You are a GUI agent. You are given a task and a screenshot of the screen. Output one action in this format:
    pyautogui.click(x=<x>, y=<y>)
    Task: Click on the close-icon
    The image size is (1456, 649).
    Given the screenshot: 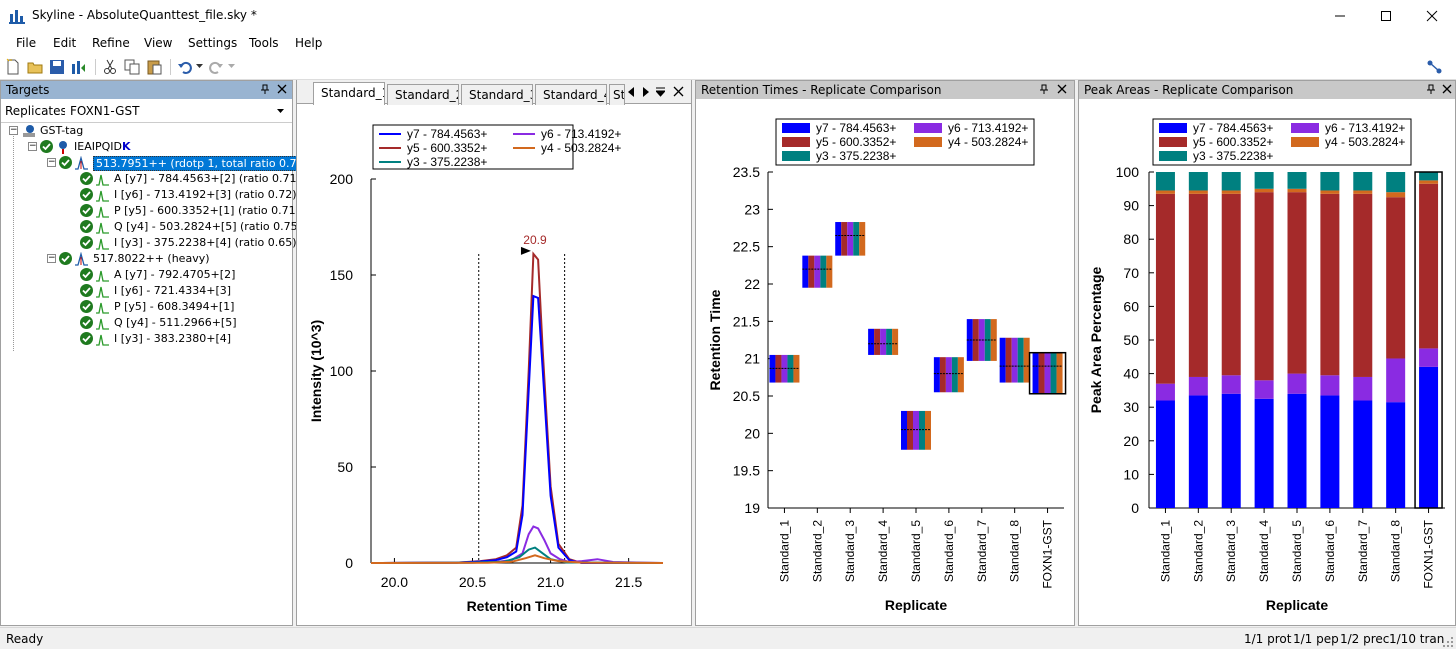 What is the action you would take?
    pyautogui.click(x=1432, y=15)
    